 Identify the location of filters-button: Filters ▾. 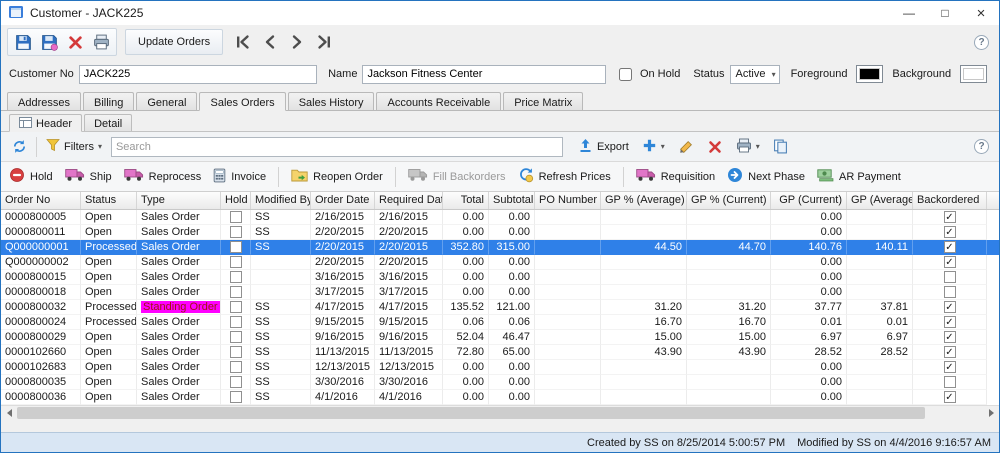
(74, 146).